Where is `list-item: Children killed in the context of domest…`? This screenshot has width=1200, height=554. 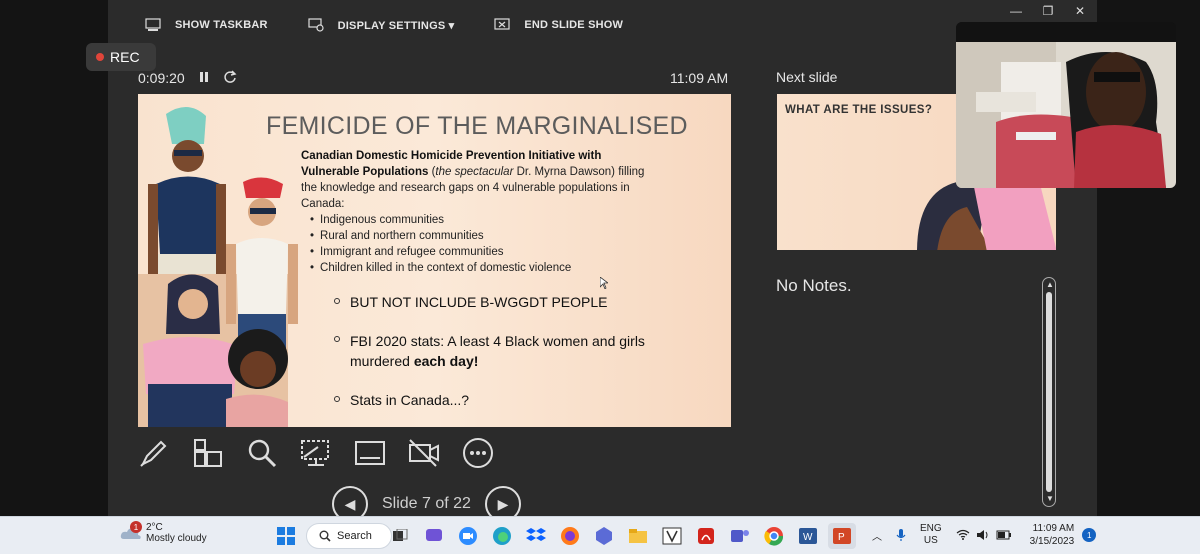
list-item: Children killed in the context of domest… is located at coordinates (440, 268).